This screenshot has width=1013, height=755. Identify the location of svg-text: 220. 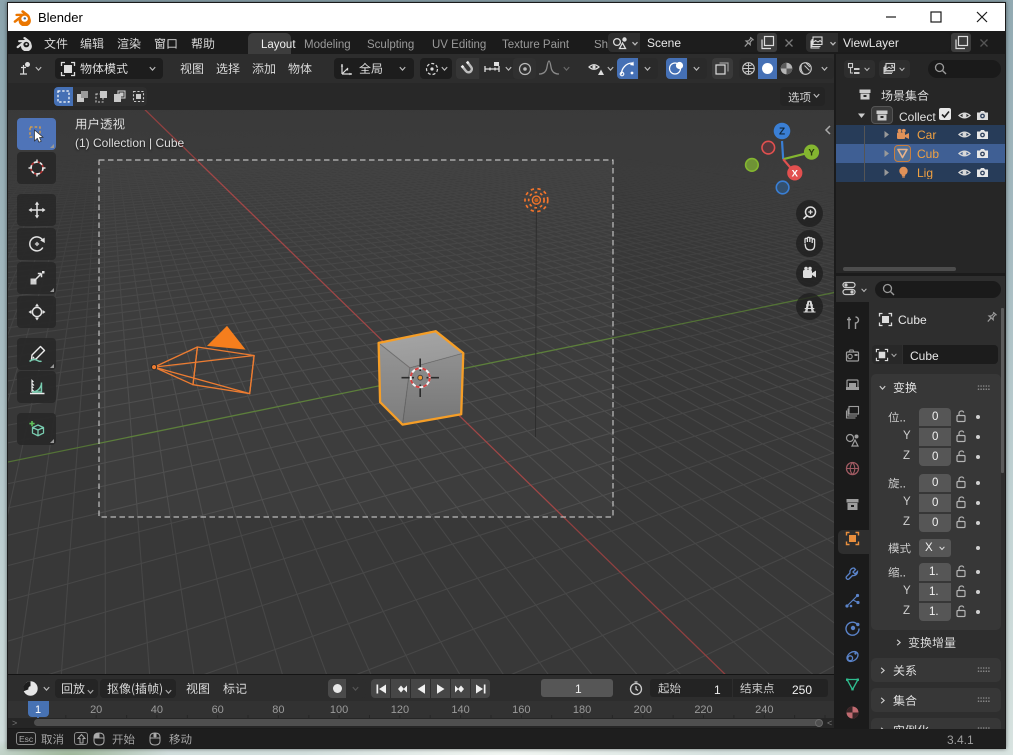
(703, 710).